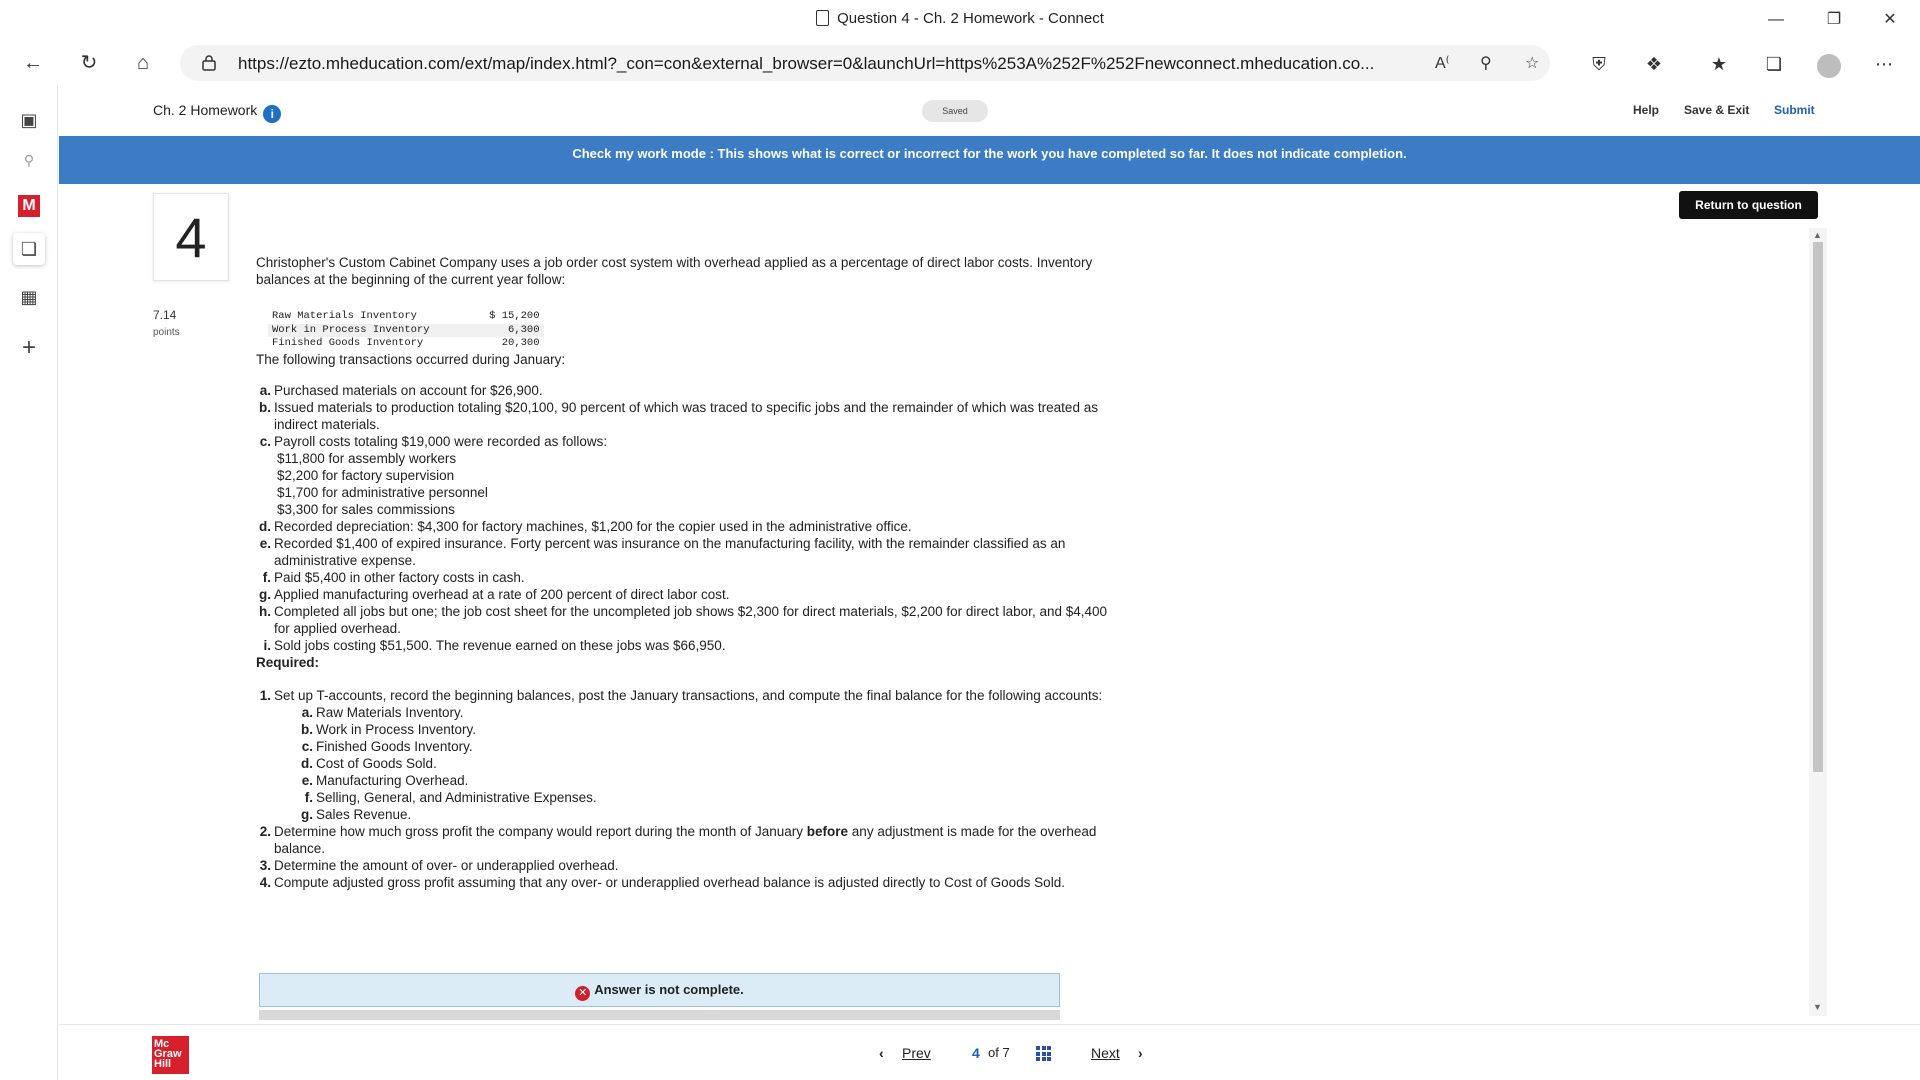 This screenshot has height=1080, width=1920. I want to click on list-item: e. Manufacturing Overhead., so click(385, 780).